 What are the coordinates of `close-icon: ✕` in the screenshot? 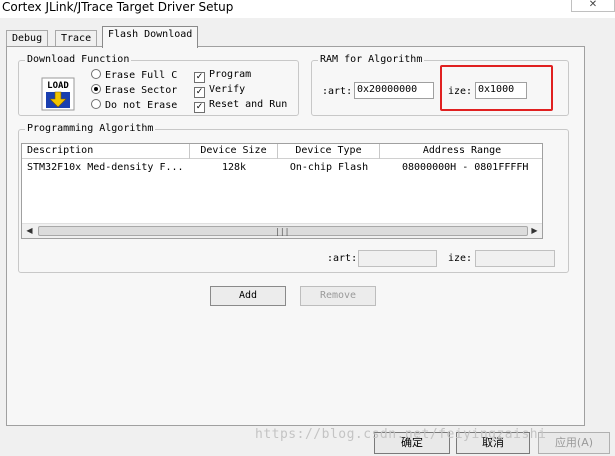 It's located at (593, 5).